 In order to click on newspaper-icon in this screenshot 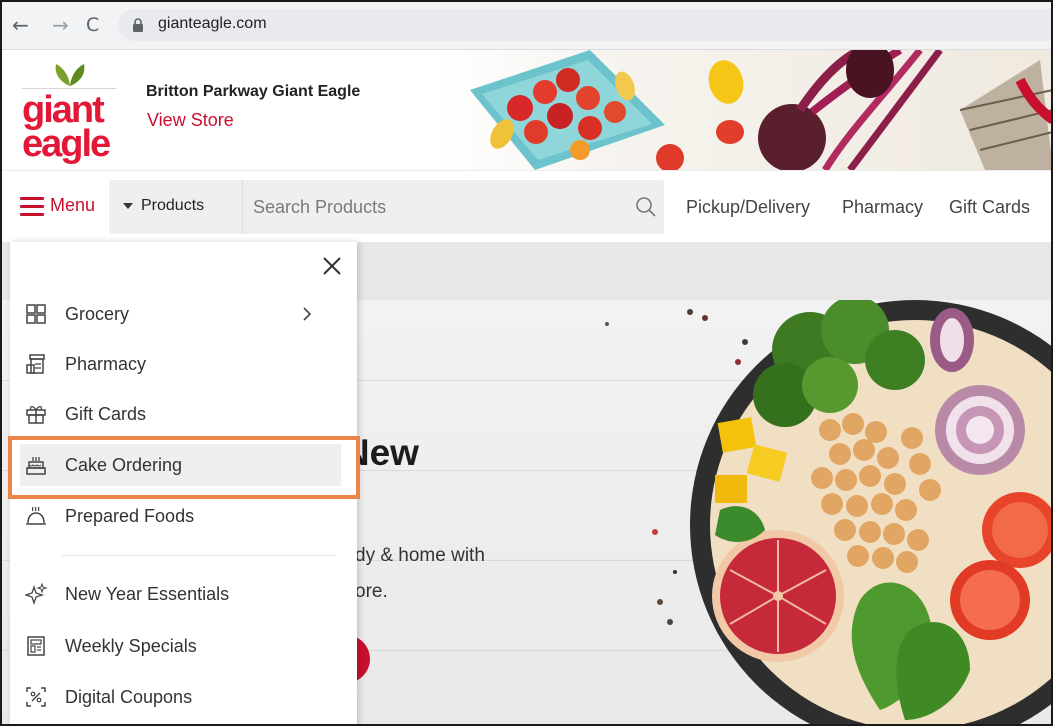, I will do `click(36, 646)`.